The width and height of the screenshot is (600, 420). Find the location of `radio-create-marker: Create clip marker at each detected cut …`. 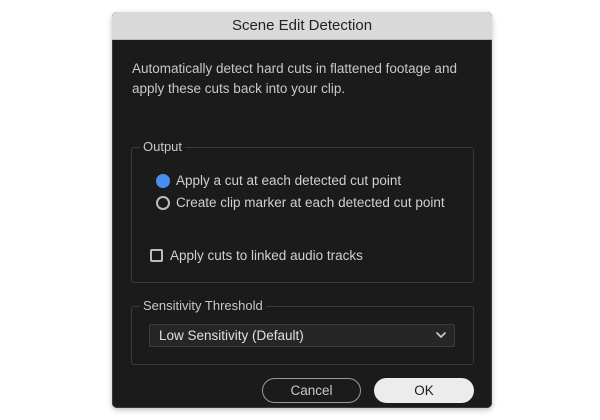

radio-create-marker: Create clip marker at each detected cut … is located at coordinates (300, 202).